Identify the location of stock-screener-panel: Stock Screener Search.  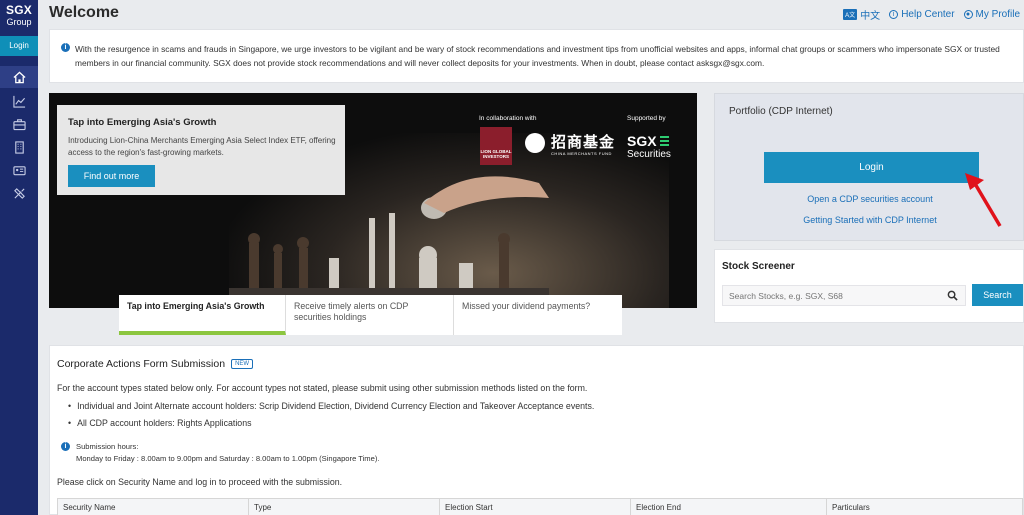
(869, 286).